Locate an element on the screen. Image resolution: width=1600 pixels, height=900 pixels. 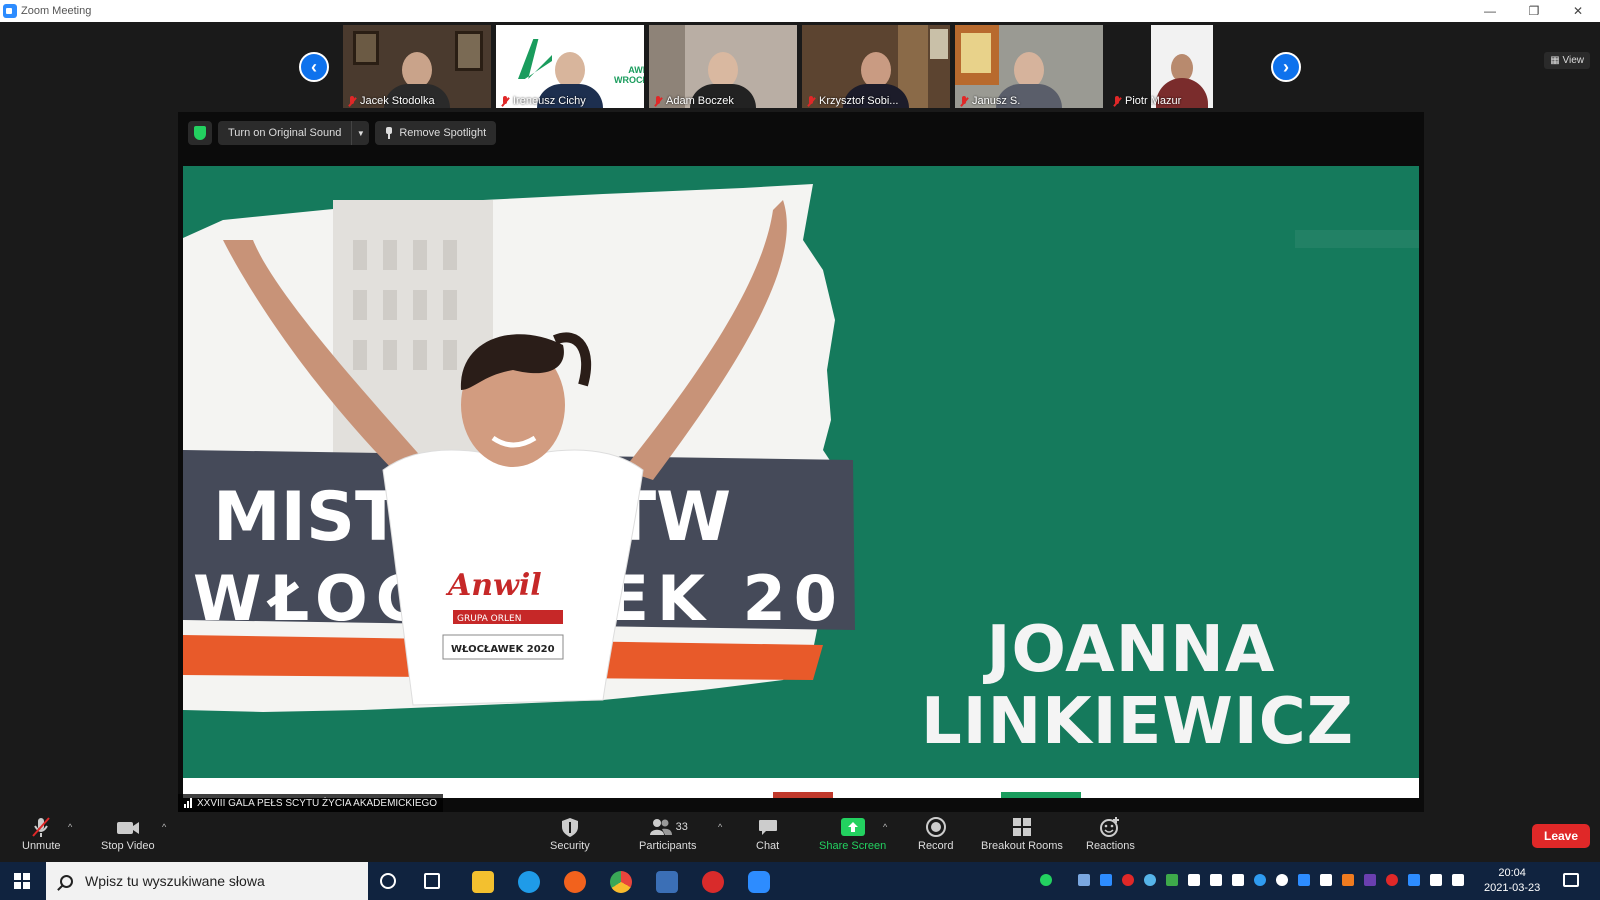
security-button: Security is located at coordinates (570, 834).